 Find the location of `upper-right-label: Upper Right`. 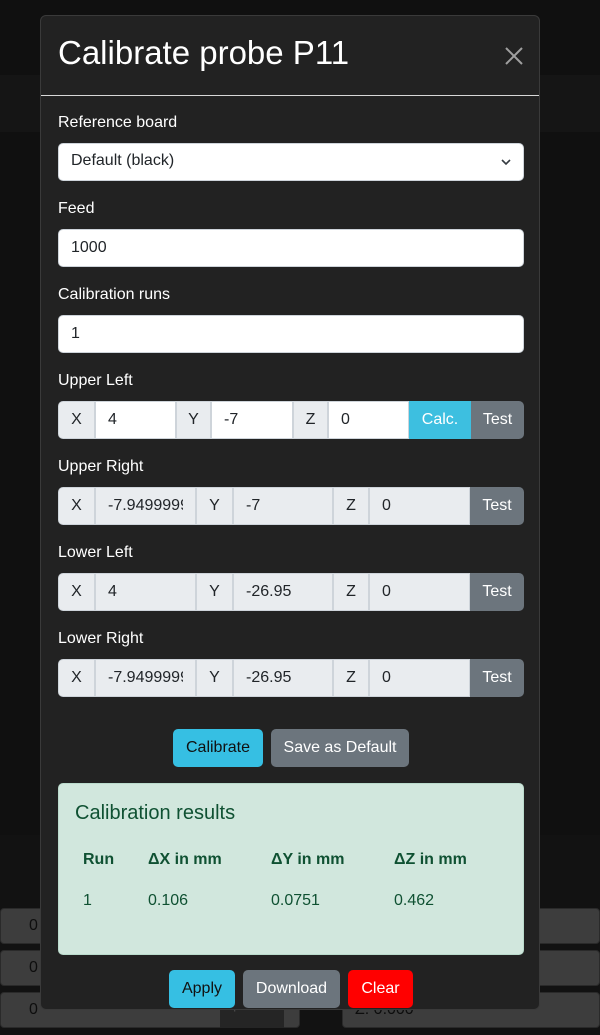

upper-right-label: Upper Right is located at coordinates (101, 466).